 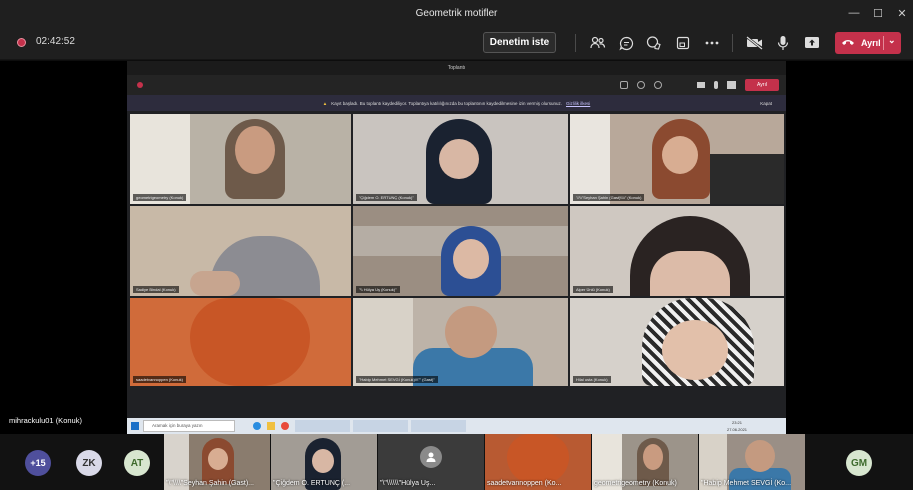 I want to click on participant-tile: "Çiğdem O. ERTUNÇ (Konuk)", so click(x=460, y=159).